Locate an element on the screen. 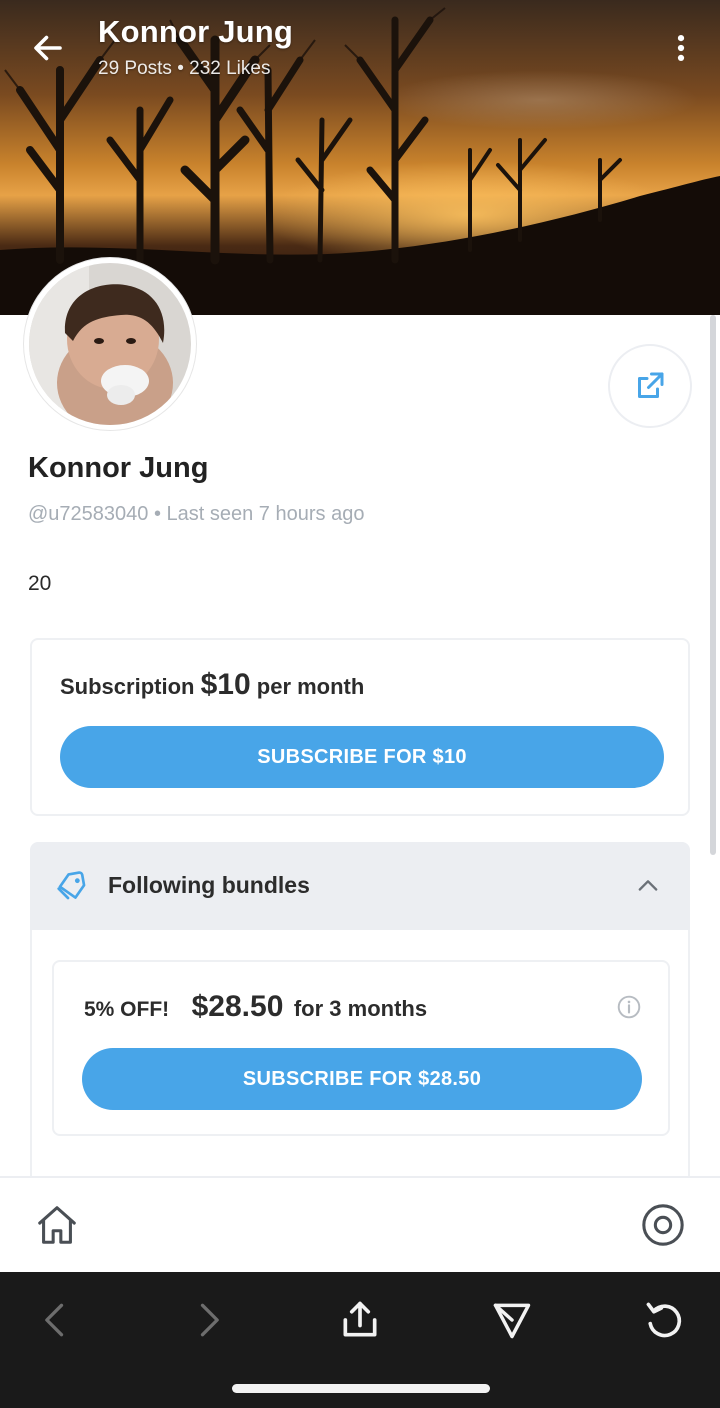 The width and height of the screenshot is (720, 1408). scrollbar is located at coordinates (713, 585).